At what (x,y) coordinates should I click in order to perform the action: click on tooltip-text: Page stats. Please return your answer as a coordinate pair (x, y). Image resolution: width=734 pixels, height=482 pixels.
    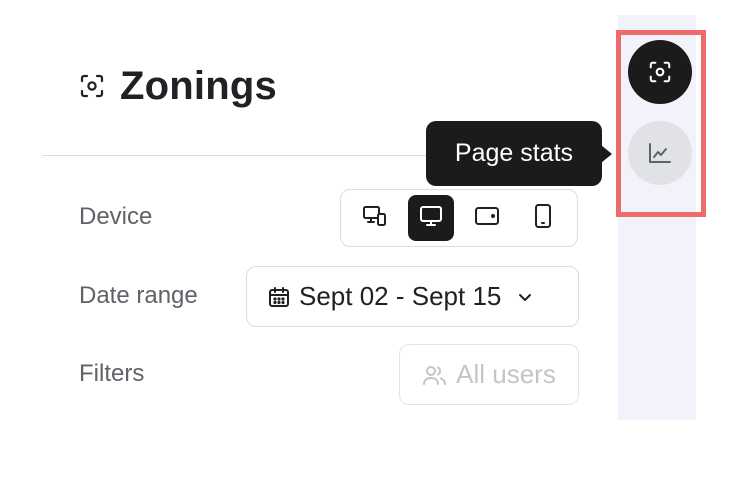
    Looking at the image, I should click on (514, 153).